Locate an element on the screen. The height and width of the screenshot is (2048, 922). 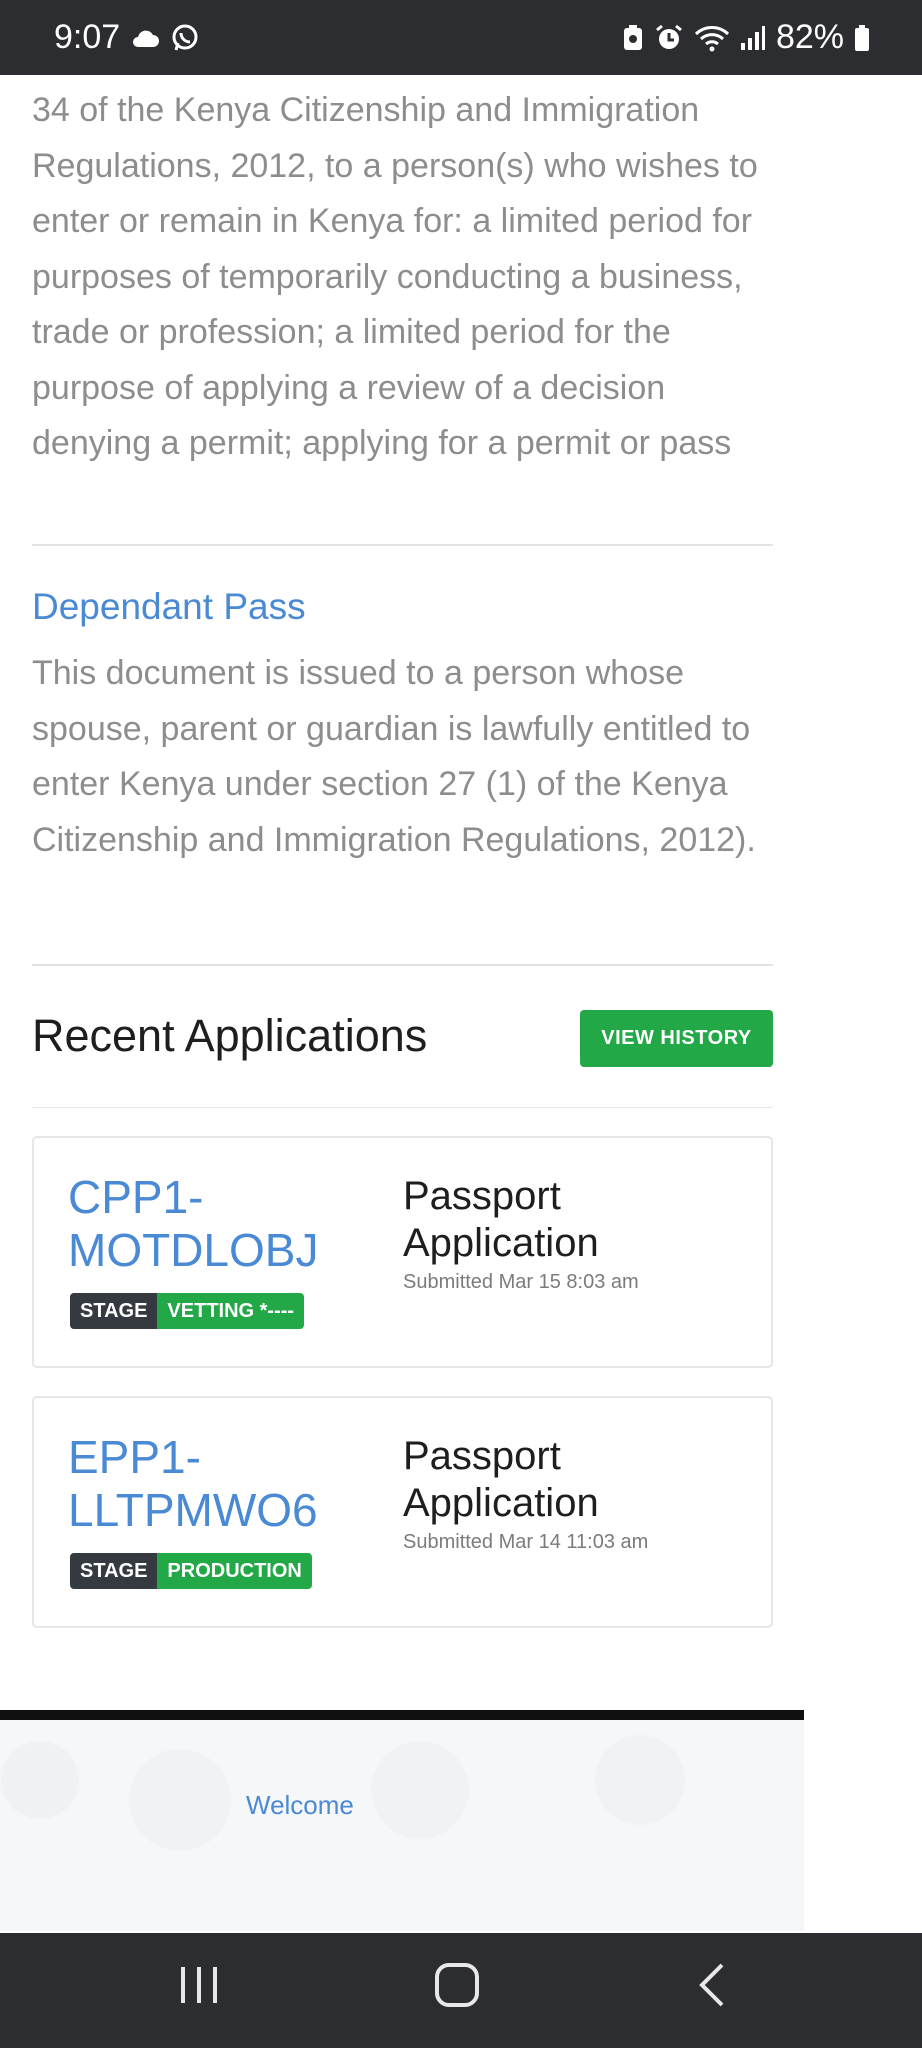
submitted-date: Submitted Mar 15 8:03 am is located at coordinates (521, 1282).